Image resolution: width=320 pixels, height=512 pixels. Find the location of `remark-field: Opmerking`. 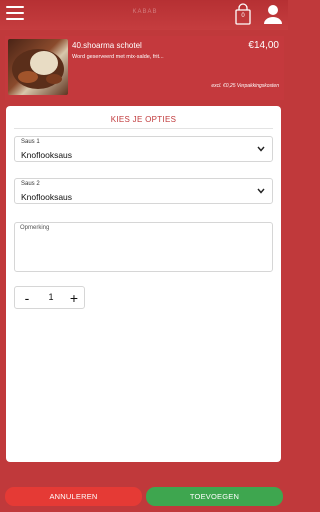

remark-field: Opmerking is located at coordinates (143, 247).